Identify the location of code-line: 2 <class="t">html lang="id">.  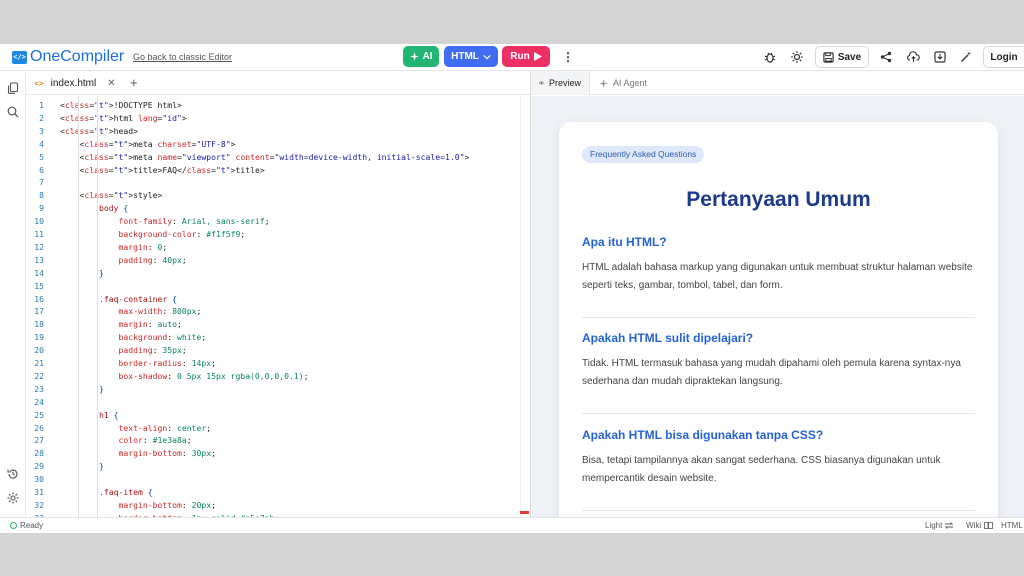
(273, 118).